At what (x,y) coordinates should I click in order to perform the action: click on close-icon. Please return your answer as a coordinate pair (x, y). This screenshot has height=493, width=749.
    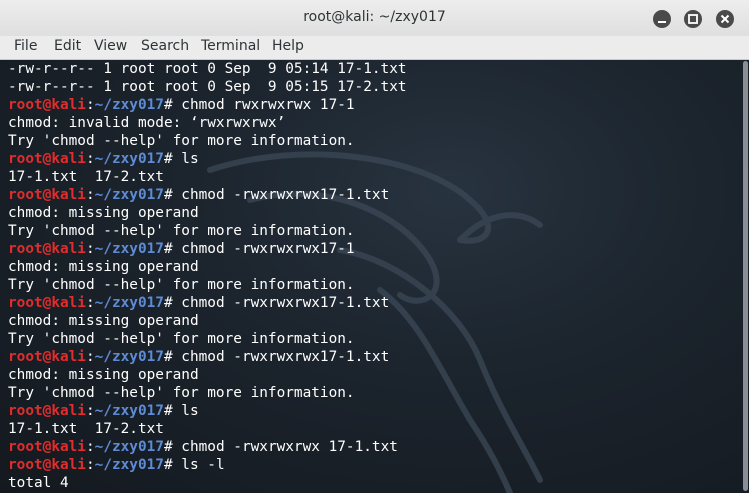
    Looking at the image, I should click on (725, 19).